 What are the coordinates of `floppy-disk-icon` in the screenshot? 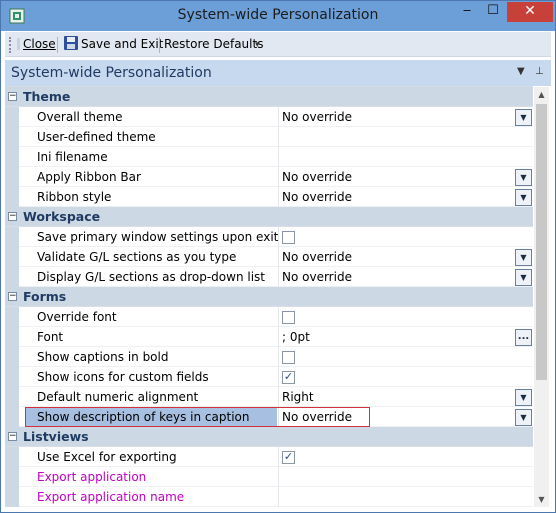 It's located at (71, 43).